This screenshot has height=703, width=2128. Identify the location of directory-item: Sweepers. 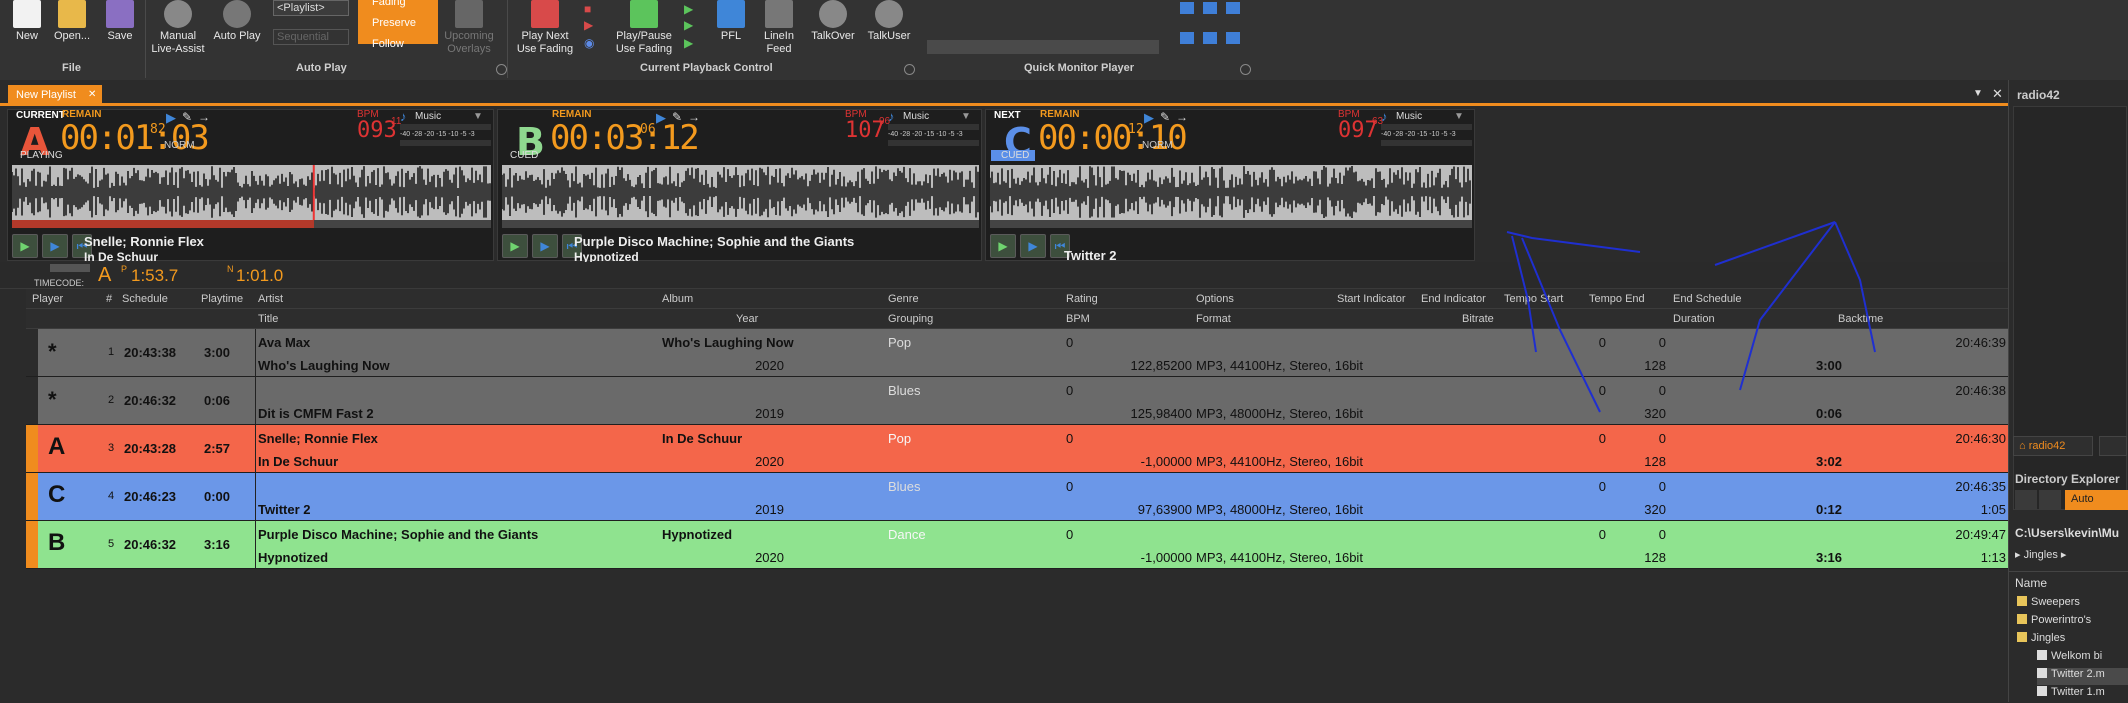
(2072, 604).